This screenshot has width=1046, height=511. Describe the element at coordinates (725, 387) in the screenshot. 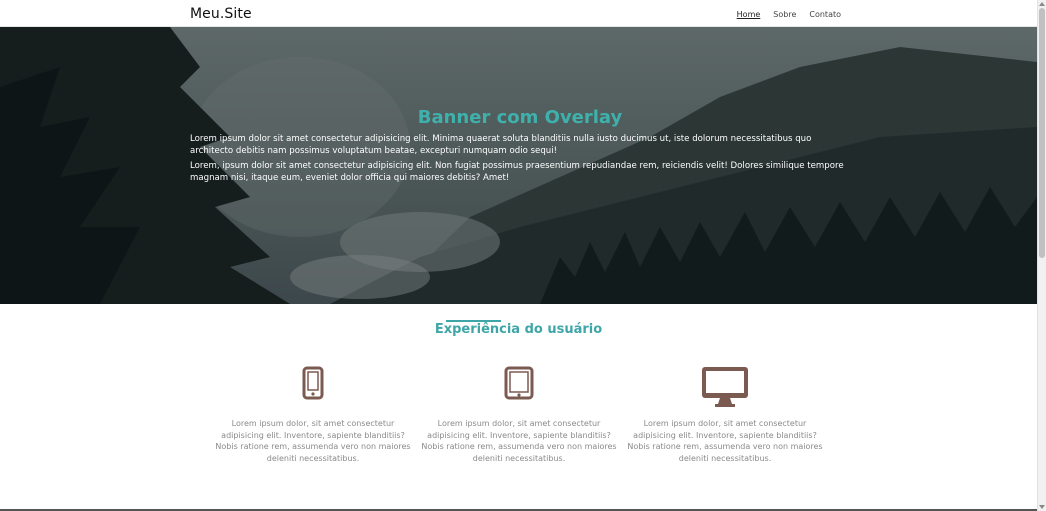

I see `desktop-icon` at that location.